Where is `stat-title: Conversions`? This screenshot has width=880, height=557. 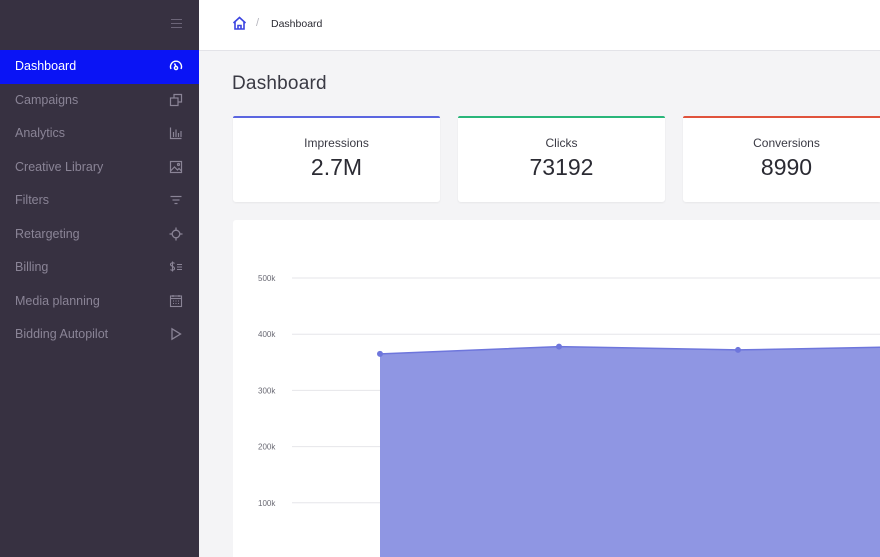
stat-title: Conversions is located at coordinates (786, 143).